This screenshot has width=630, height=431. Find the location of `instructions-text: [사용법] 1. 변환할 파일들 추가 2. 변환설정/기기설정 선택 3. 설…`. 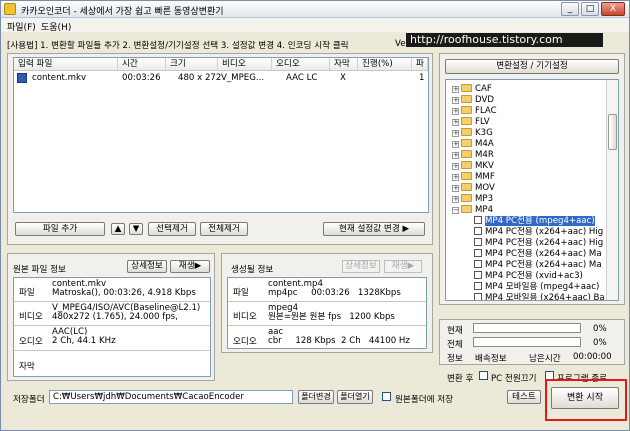

instructions-text: [사용법] 1. 변환할 파일들 추가 2. 변환설정/기기설정 선택 3. 설… is located at coordinates (178, 46).